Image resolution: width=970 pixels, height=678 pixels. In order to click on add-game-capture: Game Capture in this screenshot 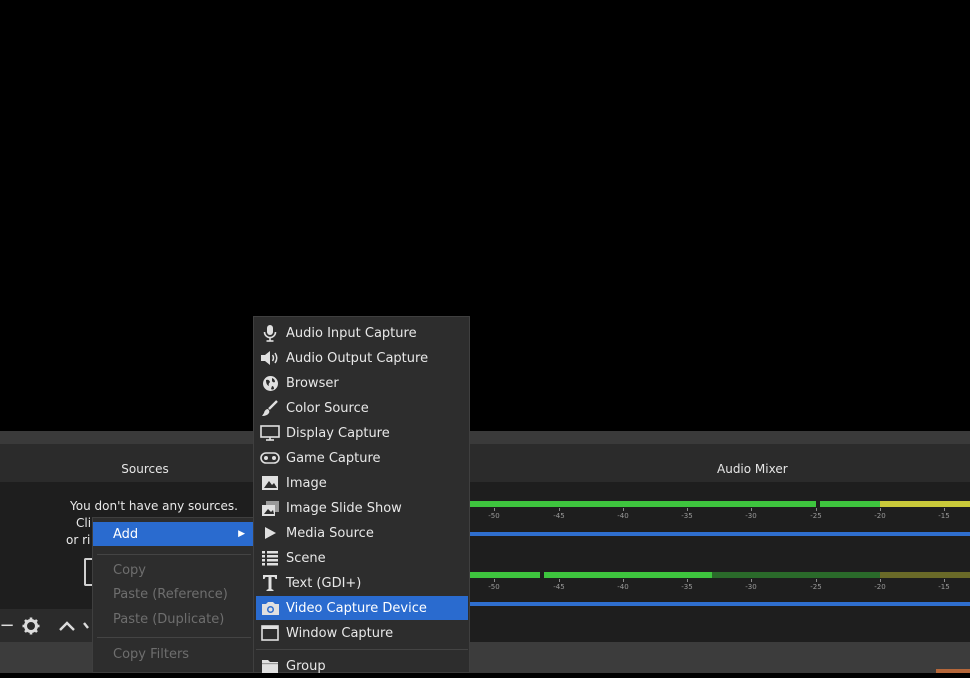, I will do `click(362, 458)`.